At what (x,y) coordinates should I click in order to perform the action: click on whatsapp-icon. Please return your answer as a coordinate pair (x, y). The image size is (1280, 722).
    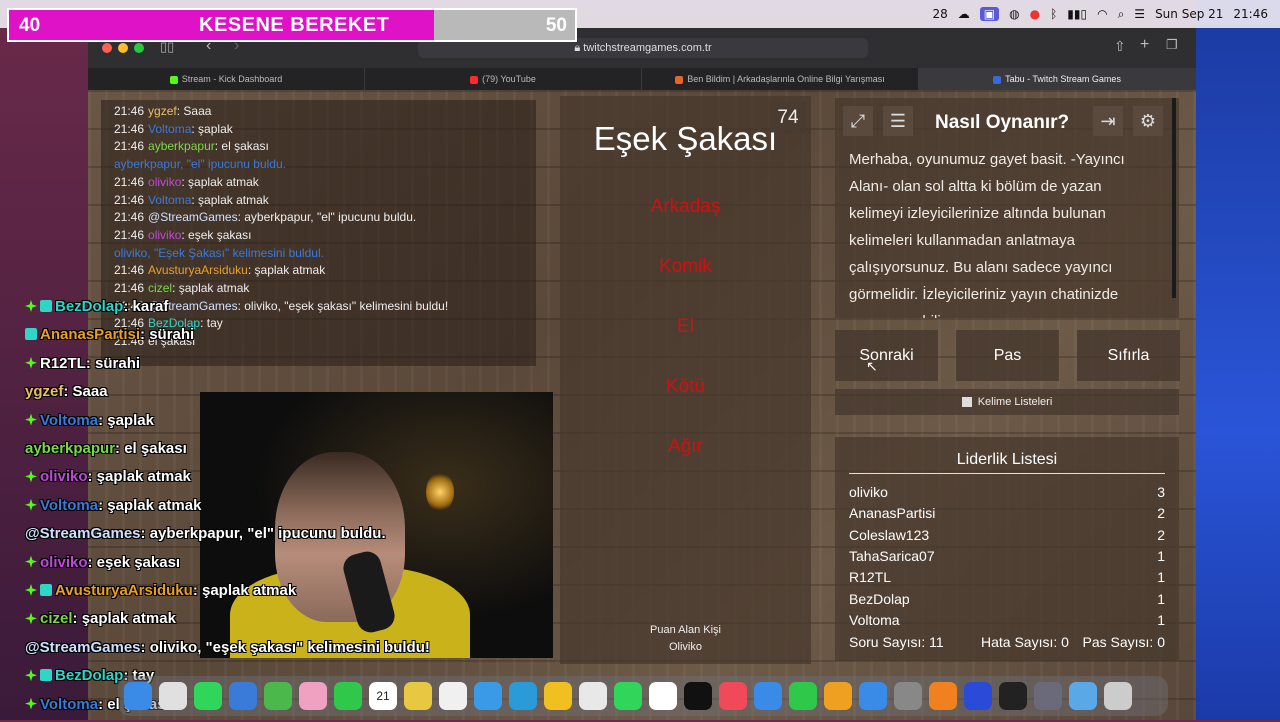
    Looking at the image, I should click on (628, 696).